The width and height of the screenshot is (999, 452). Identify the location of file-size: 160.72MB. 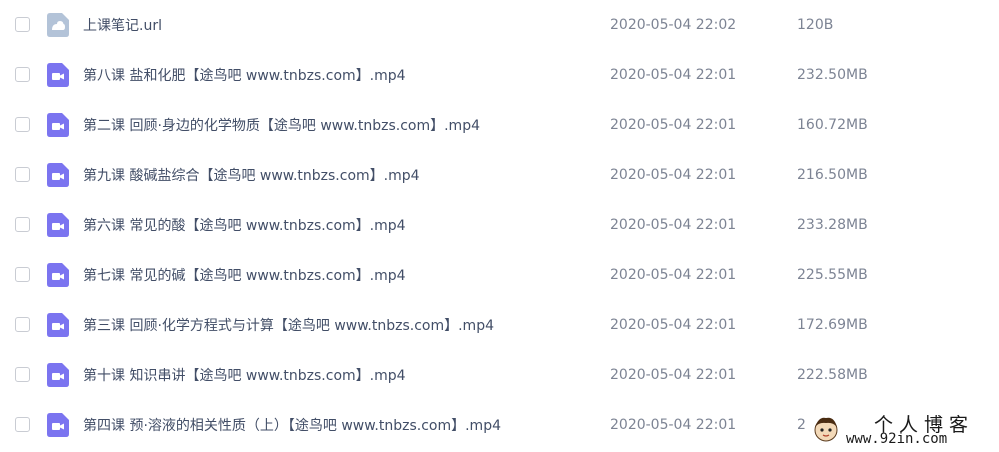
(832, 125).